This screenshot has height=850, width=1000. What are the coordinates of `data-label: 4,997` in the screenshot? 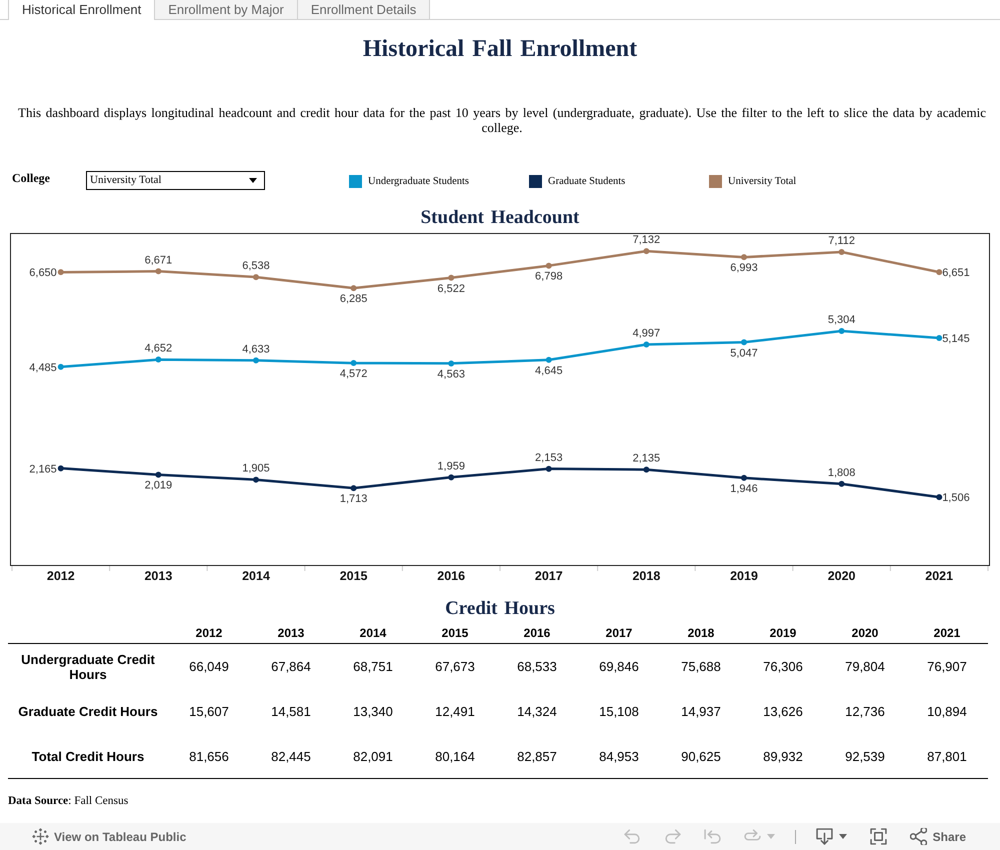 It's located at (646, 333).